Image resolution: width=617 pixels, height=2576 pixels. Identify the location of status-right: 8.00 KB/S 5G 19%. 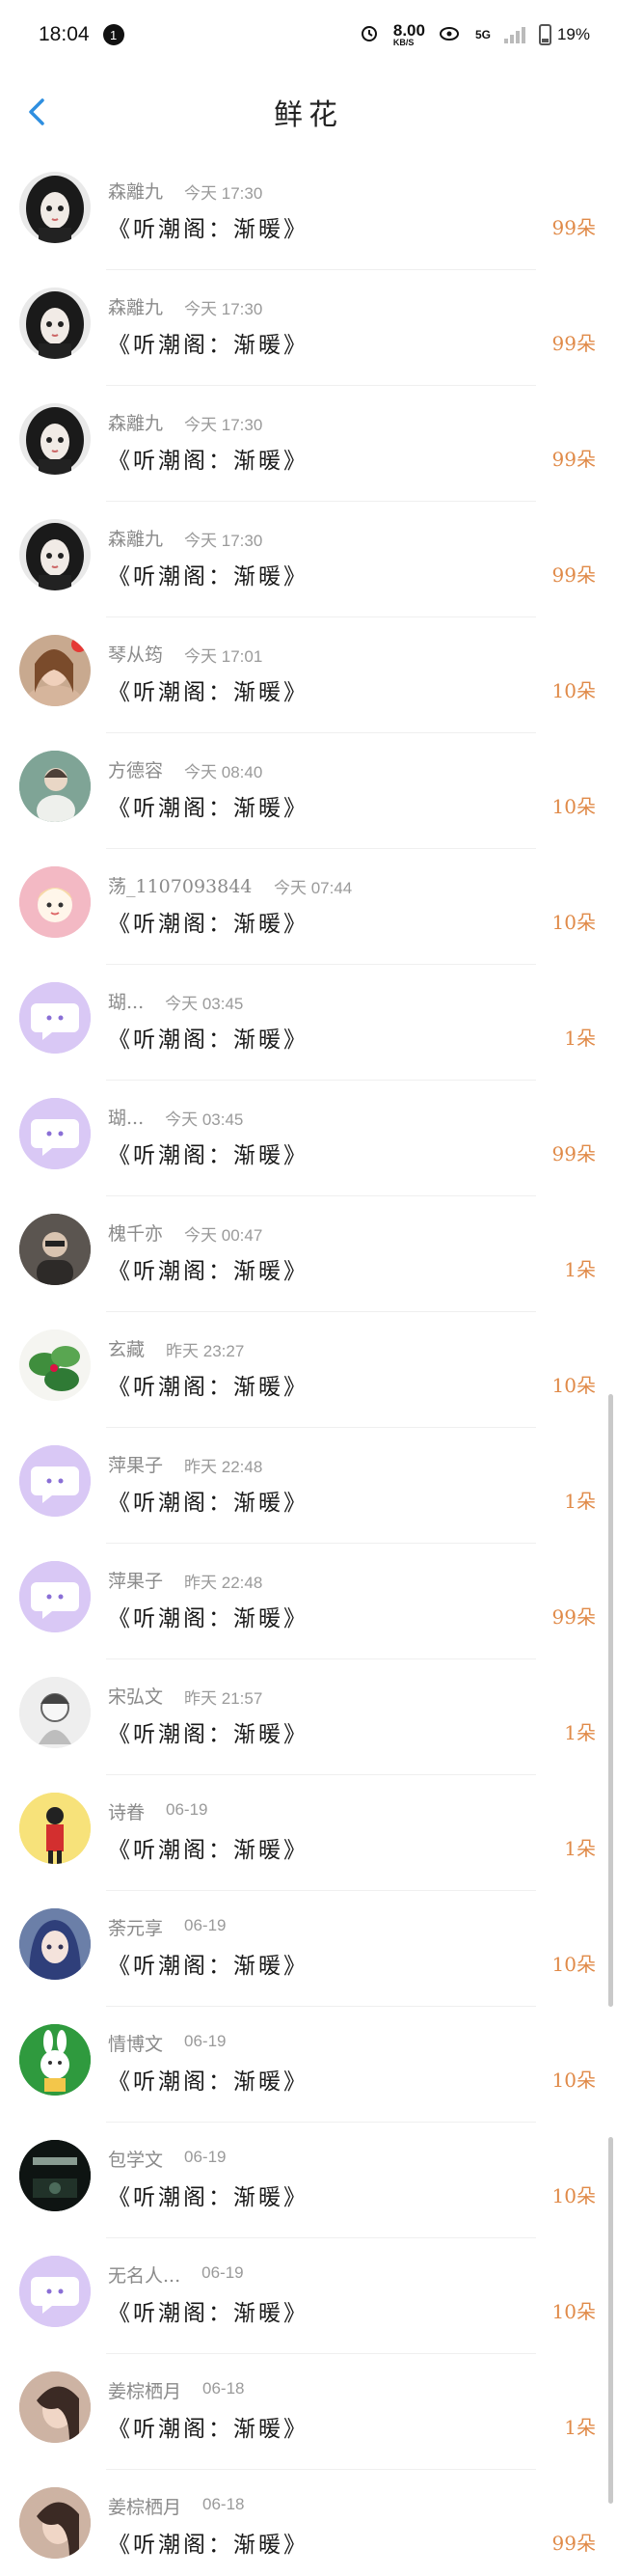
(475, 35).